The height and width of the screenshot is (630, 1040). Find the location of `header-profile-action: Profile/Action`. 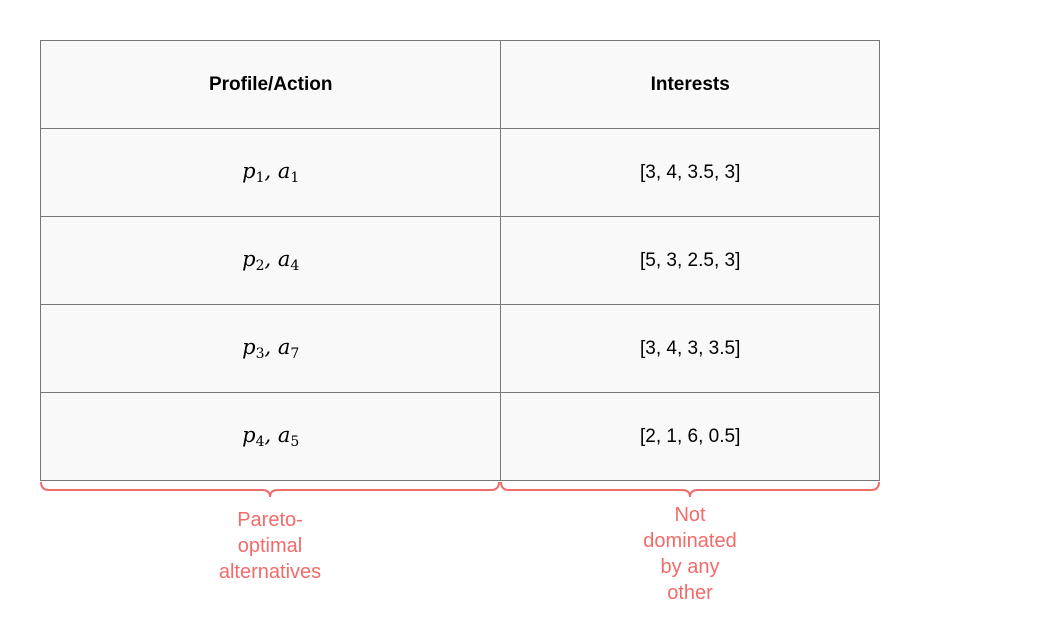

header-profile-action: Profile/Action is located at coordinates (270, 84).